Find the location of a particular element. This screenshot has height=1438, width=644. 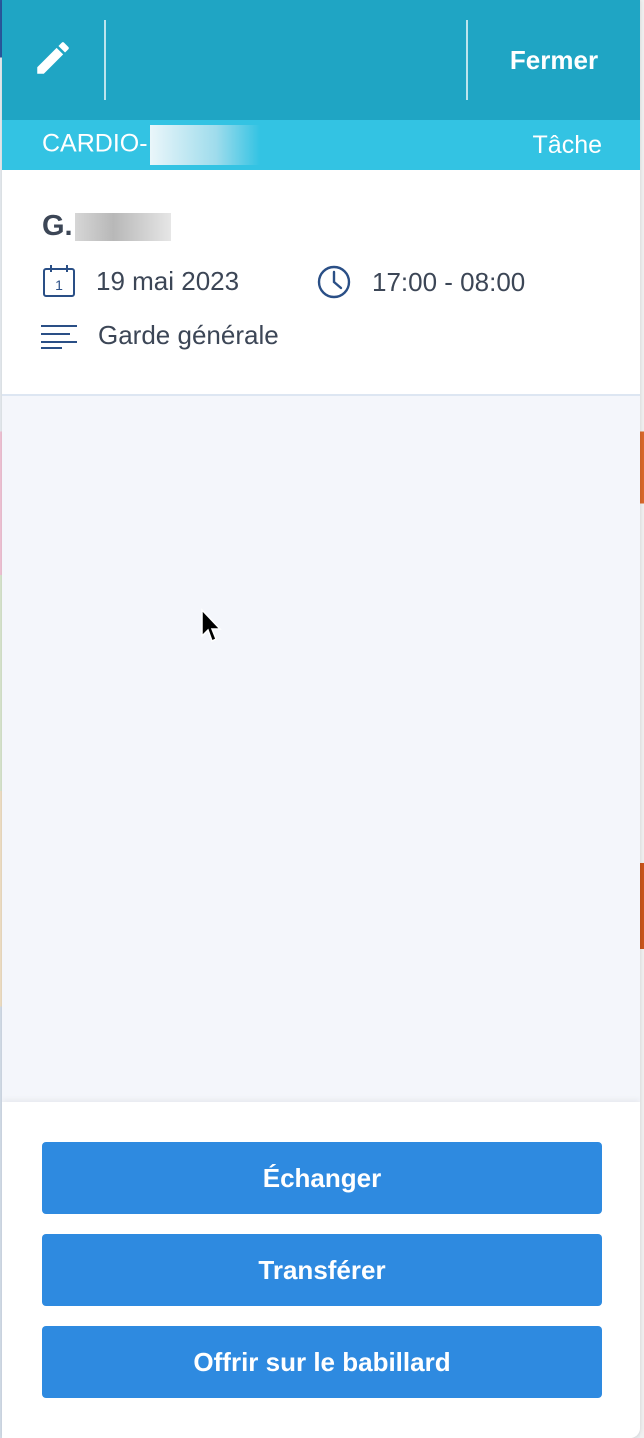

edit-button is located at coordinates (54, 60).